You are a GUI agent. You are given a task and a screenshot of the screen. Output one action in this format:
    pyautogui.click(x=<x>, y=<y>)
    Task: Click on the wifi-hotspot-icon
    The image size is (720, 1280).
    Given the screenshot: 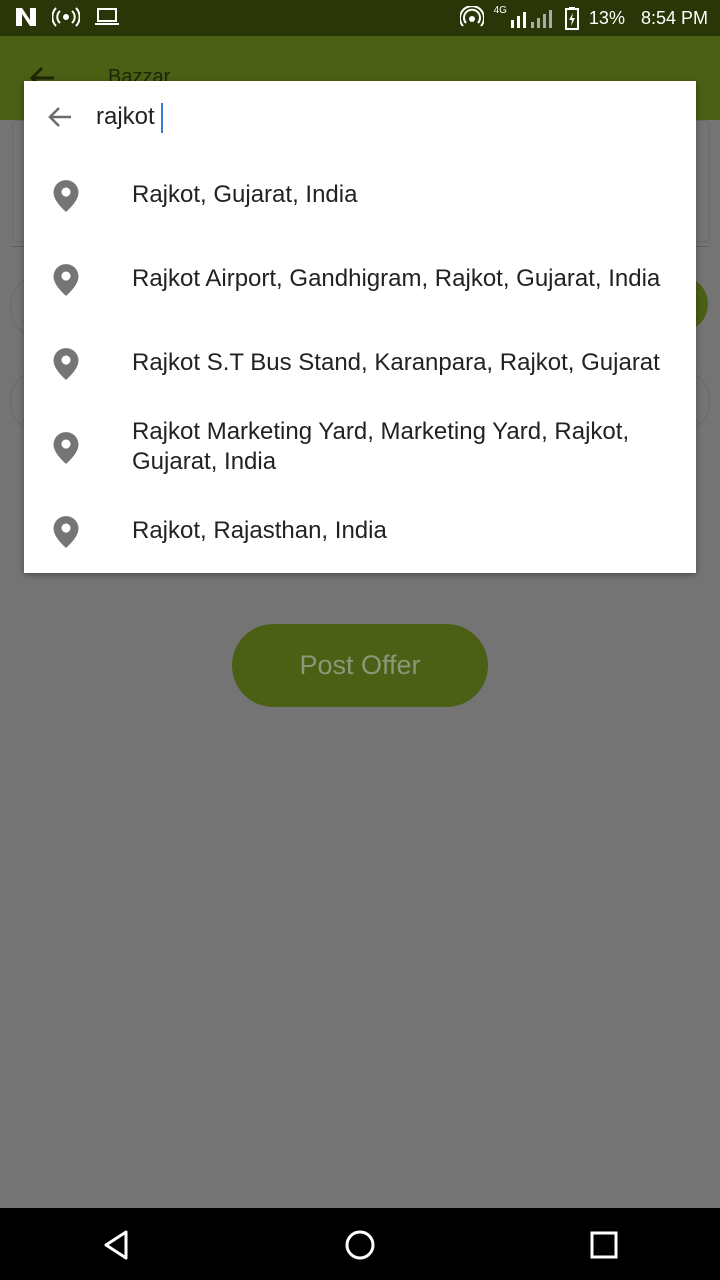 What is the action you would take?
    pyautogui.click(x=471, y=16)
    